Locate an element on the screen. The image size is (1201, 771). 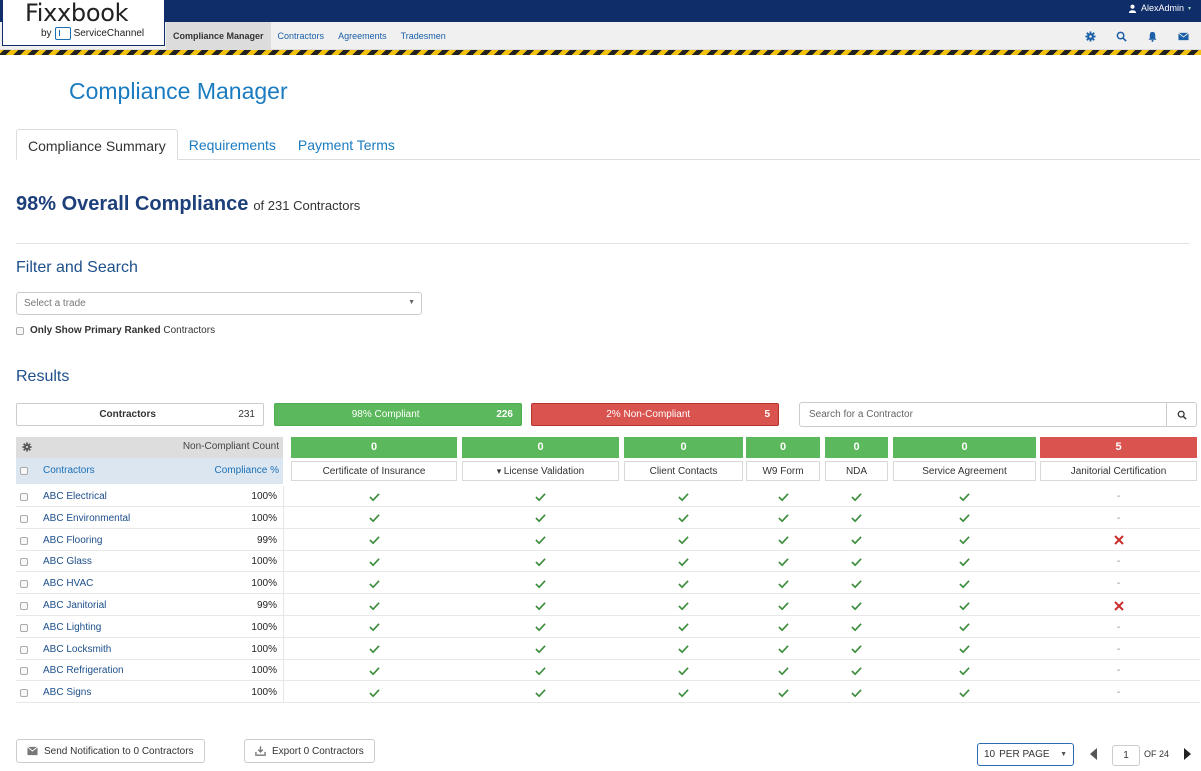
column-compliance-pct: Compliance % is located at coordinates (247, 470).